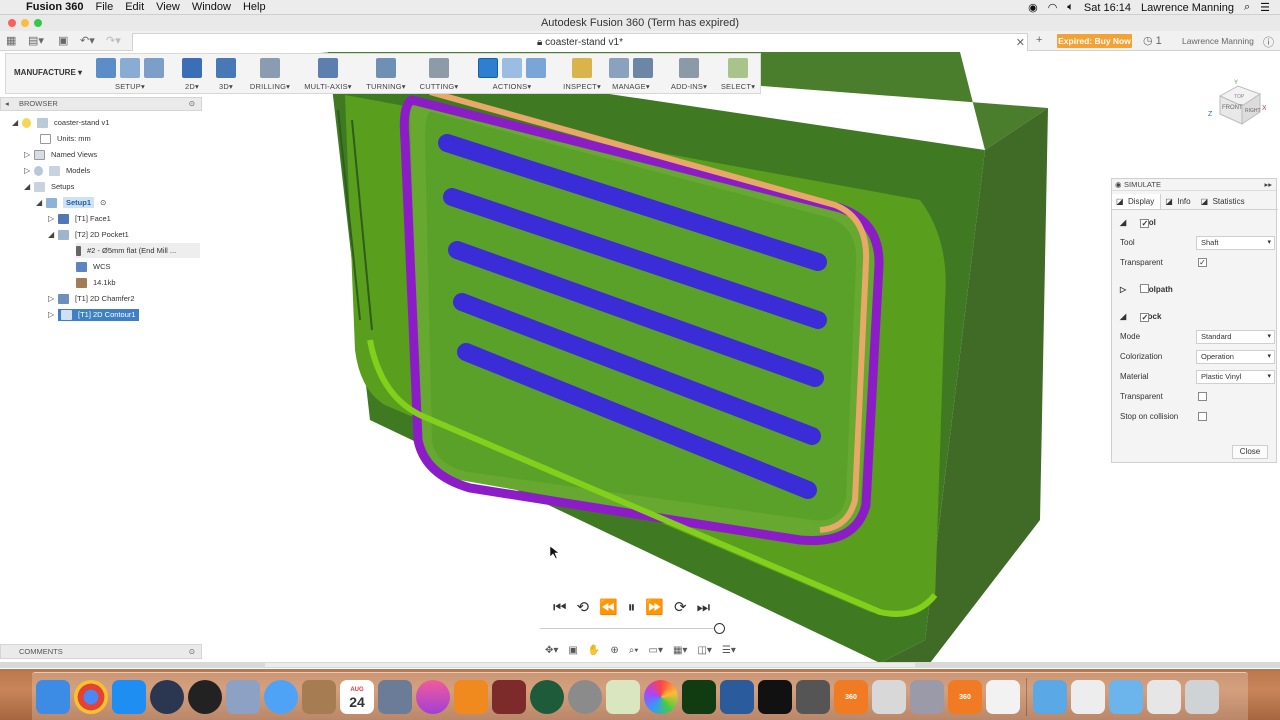 The image size is (1280, 720). Describe the element at coordinates (357, 696) in the screenshot. I see `calendar-icon: AUG 24` at that location.